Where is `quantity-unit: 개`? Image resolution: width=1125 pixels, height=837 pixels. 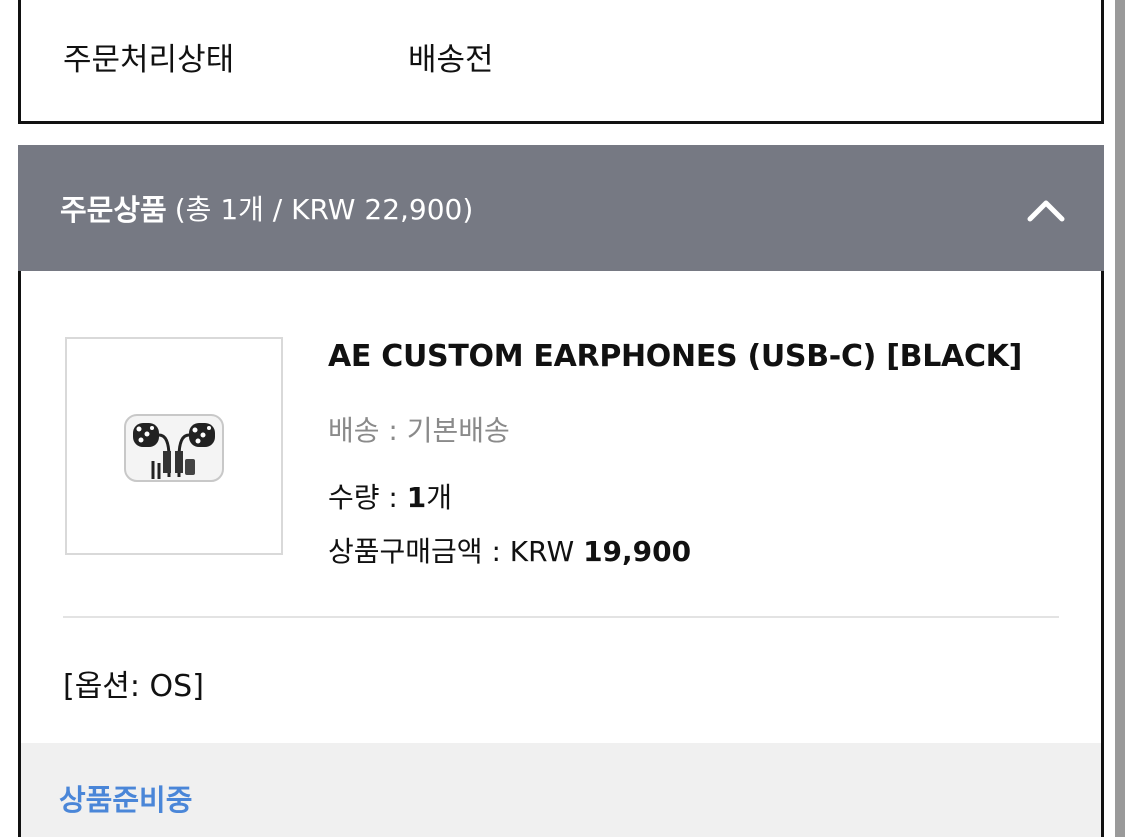
quantity-unit: 개 is located at coordinates (439, 497).